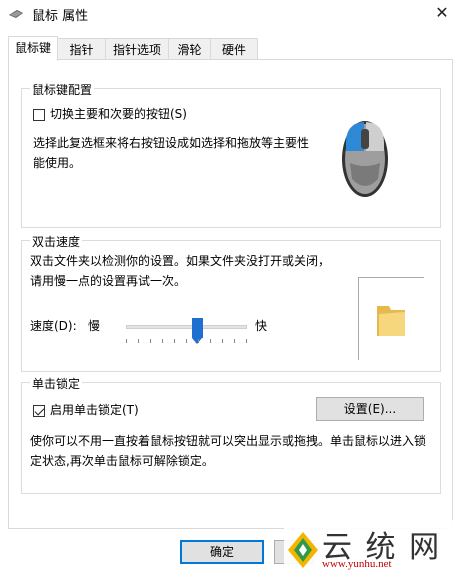 The height and width of the screenshot is (578, 462). I want to click on speed-slider-track, so click(186, 327).